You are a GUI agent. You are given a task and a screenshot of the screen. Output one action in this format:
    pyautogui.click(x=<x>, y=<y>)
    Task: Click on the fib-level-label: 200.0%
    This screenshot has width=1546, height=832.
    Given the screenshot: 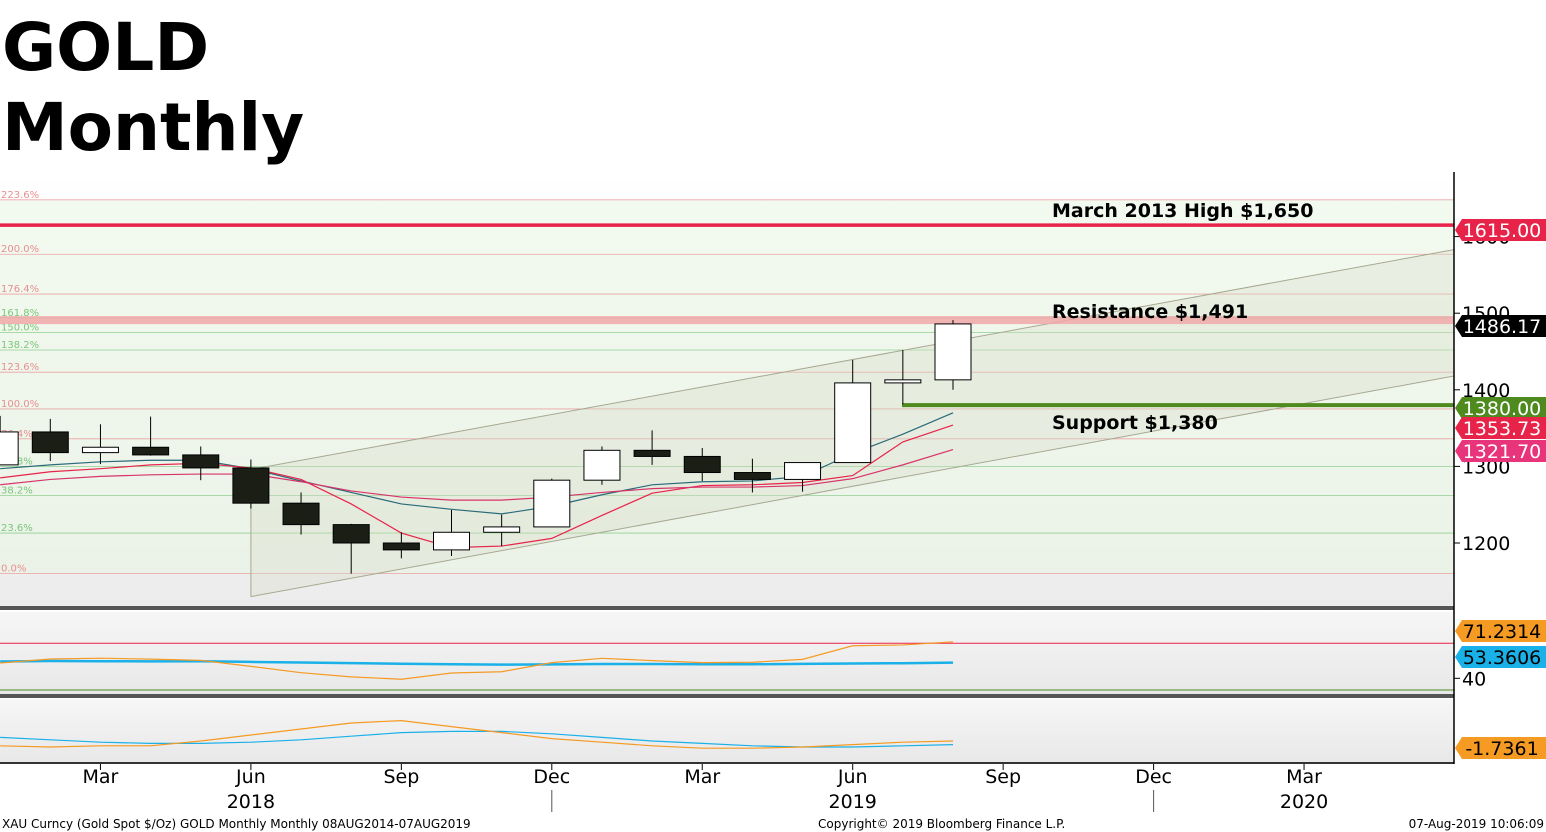 What is the action you would take?
    pyautogui.click(x=20, y=249)
    